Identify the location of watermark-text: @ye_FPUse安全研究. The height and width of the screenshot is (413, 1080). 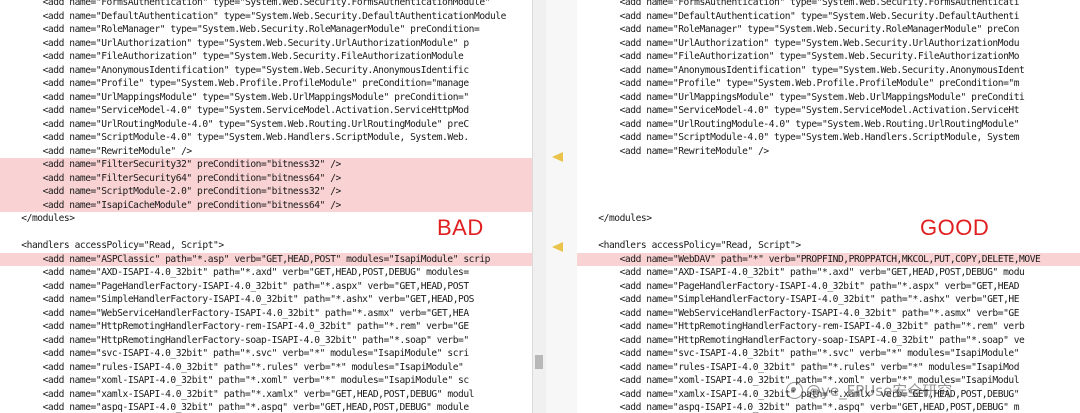
(879, 391).